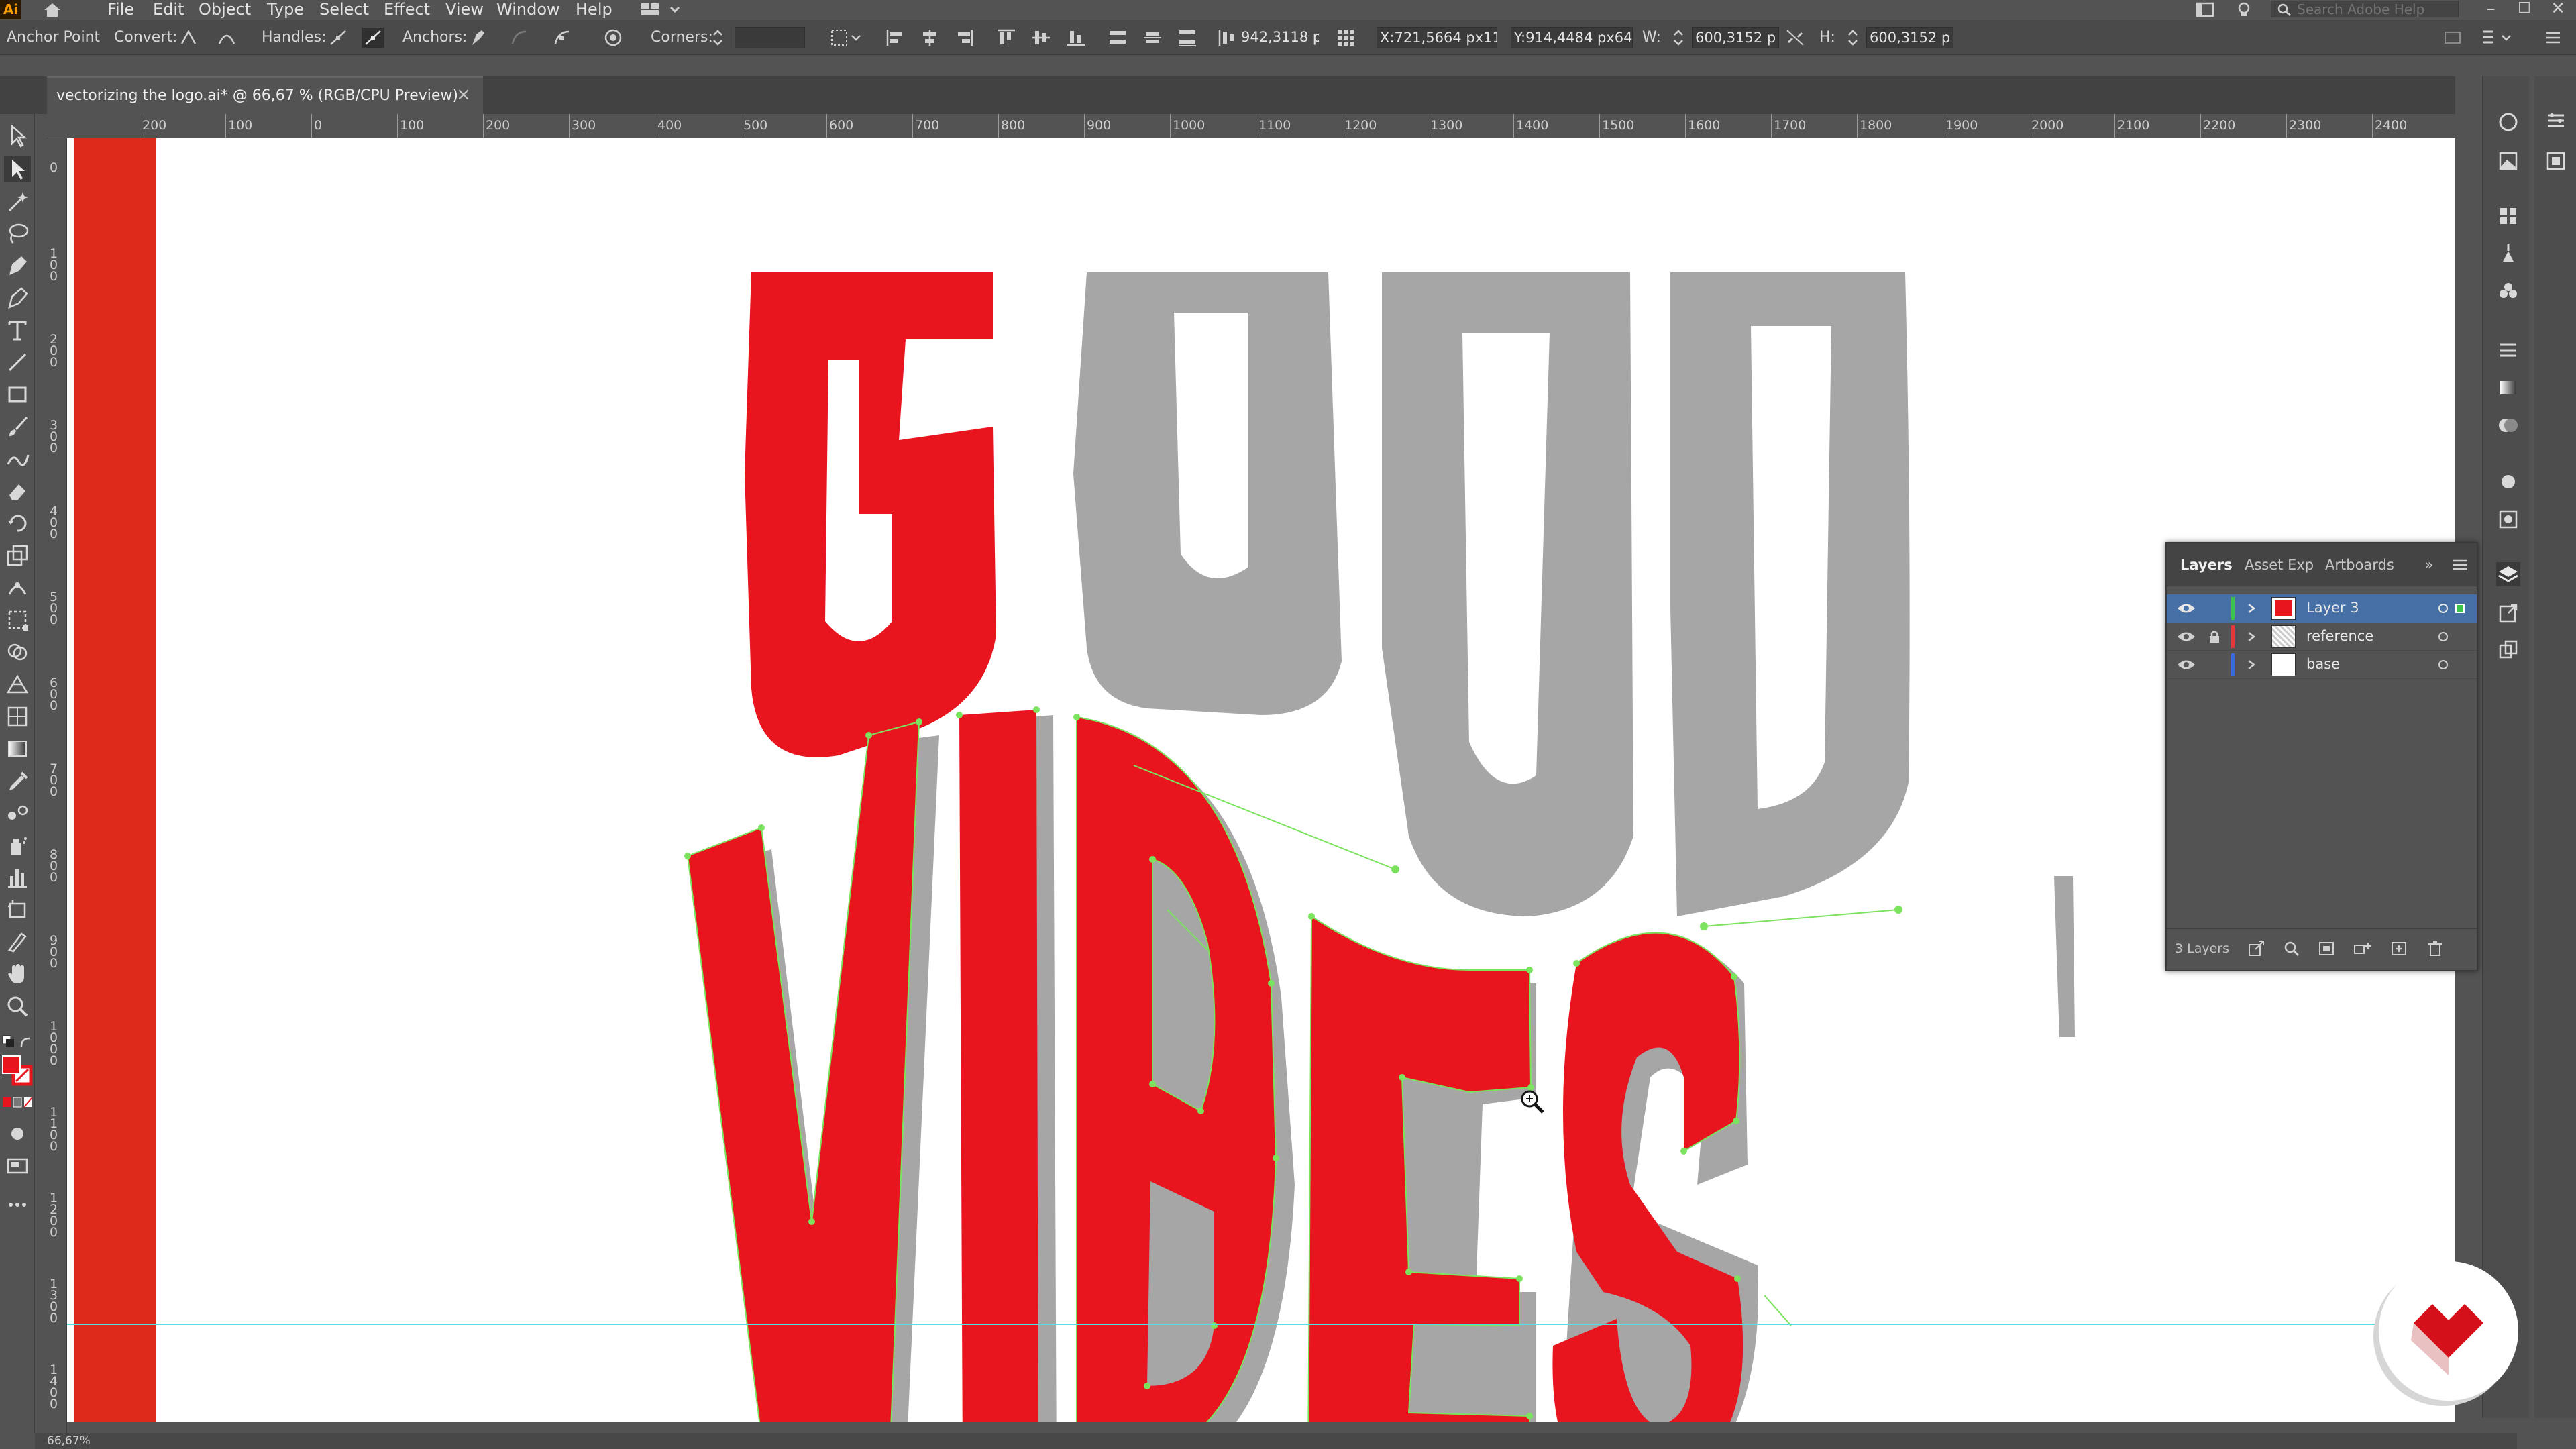  I want to click on create-new-layer-icon, so click(2399, 948).